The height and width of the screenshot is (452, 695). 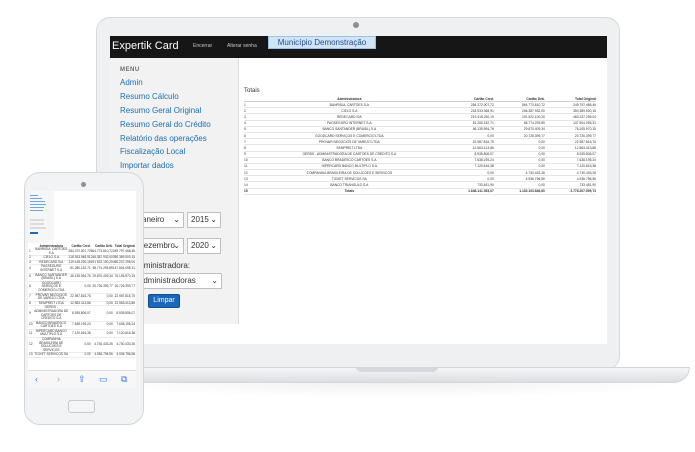 What do you see at coordinates (123, 325) in the screenshot?
I see `row-total-original: 7.638.195,24` at bounding box center [123, 325].